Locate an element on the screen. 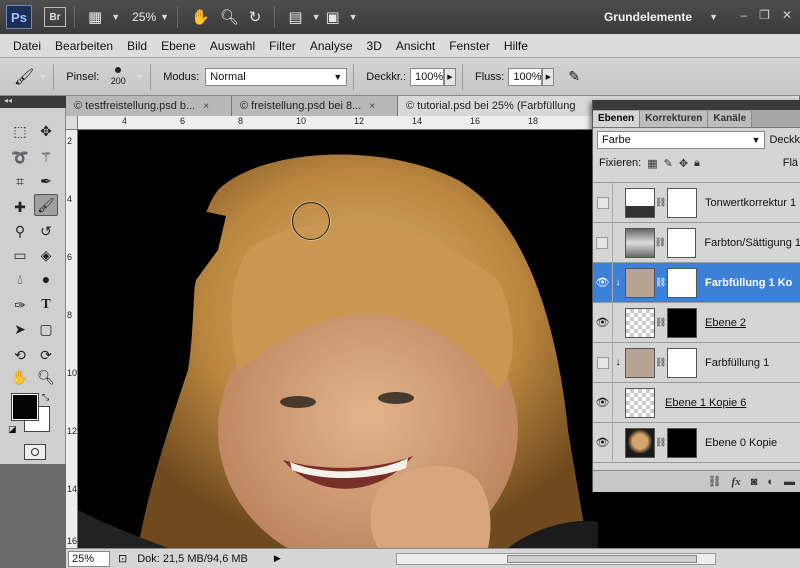 This screenshot has width=800, height=568. healing-brush-icon: ✚ is located at coordinates (20, 207).